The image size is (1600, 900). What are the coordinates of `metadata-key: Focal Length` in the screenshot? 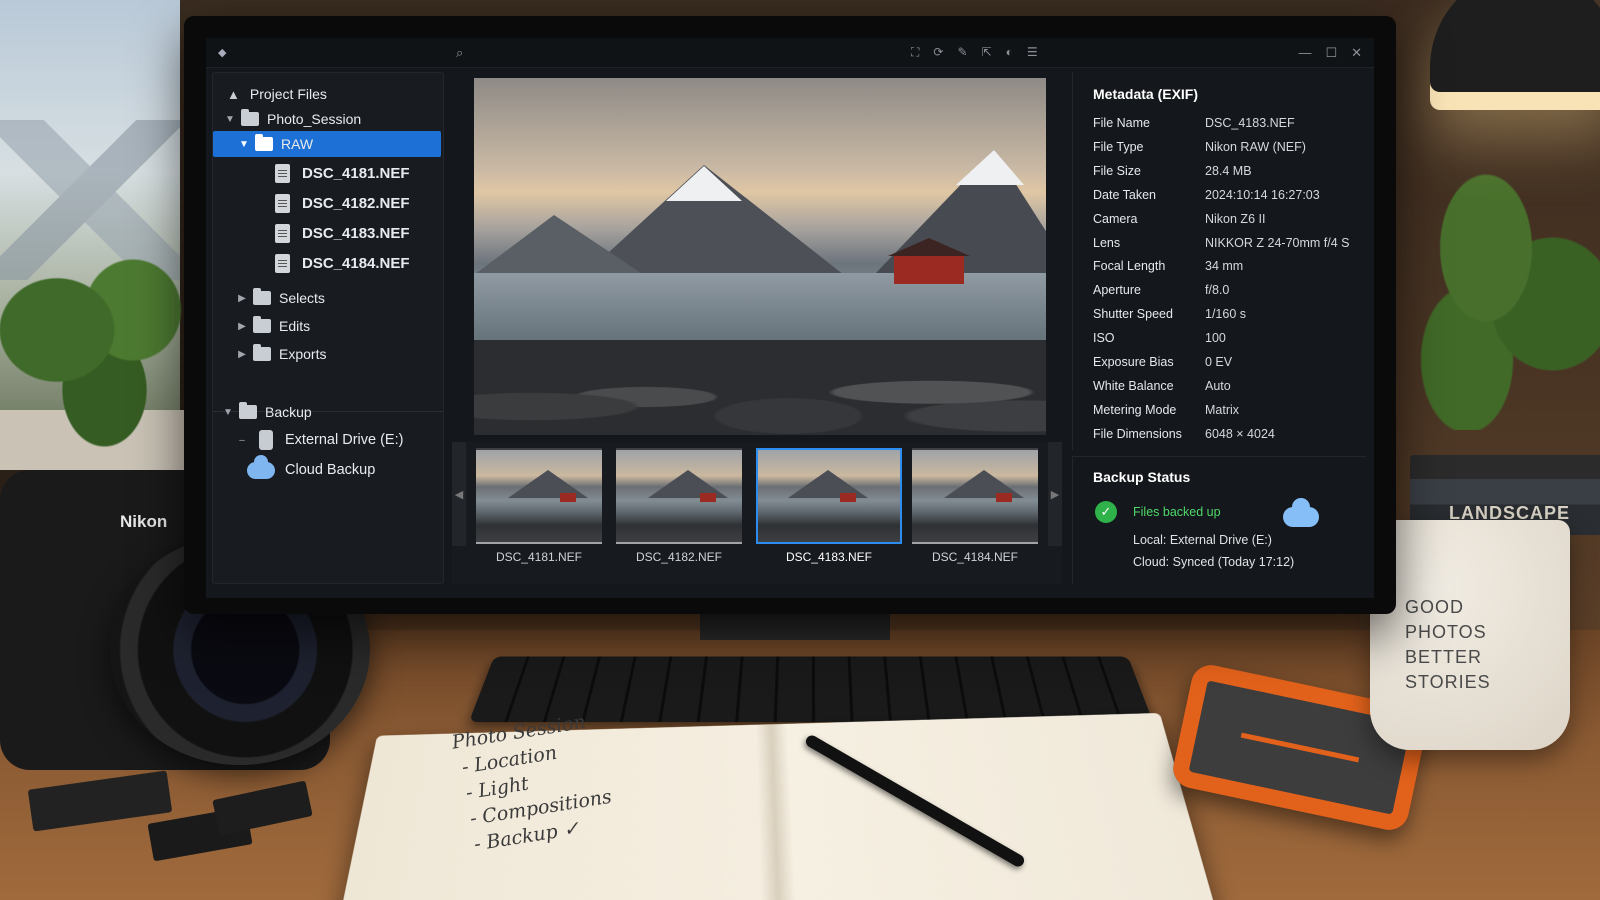 It's located at (1129, 266).